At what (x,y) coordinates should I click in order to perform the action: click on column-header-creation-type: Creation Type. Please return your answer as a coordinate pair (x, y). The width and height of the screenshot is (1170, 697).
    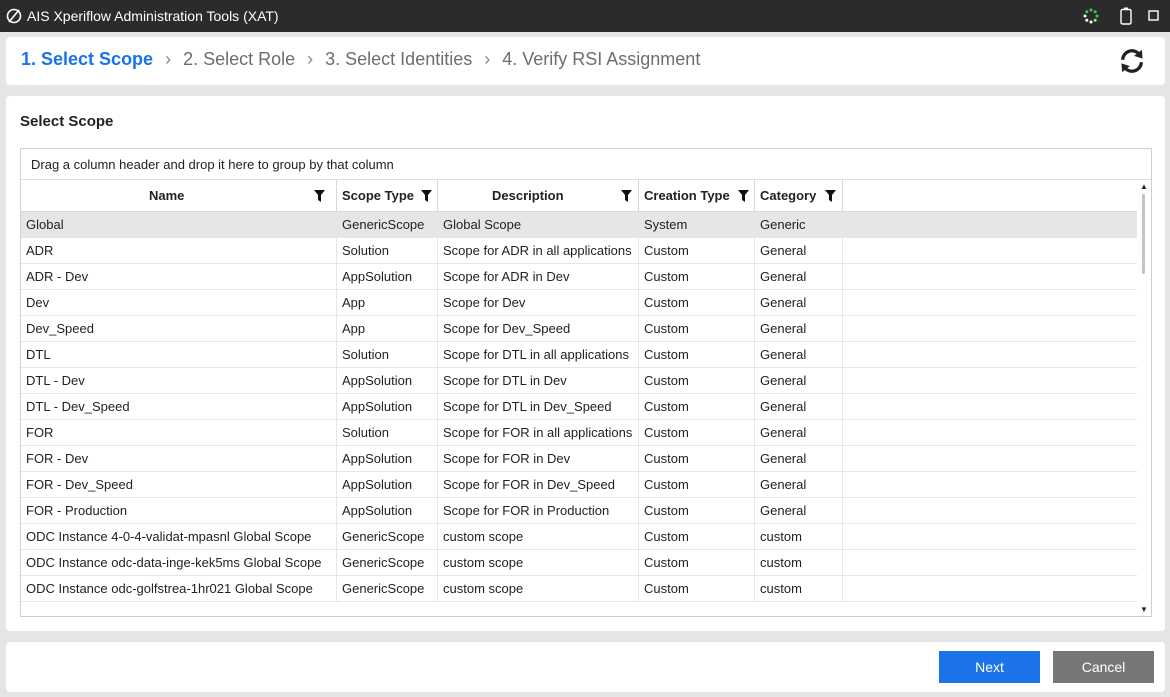
    Looking at the image, I should click on (697, 195).